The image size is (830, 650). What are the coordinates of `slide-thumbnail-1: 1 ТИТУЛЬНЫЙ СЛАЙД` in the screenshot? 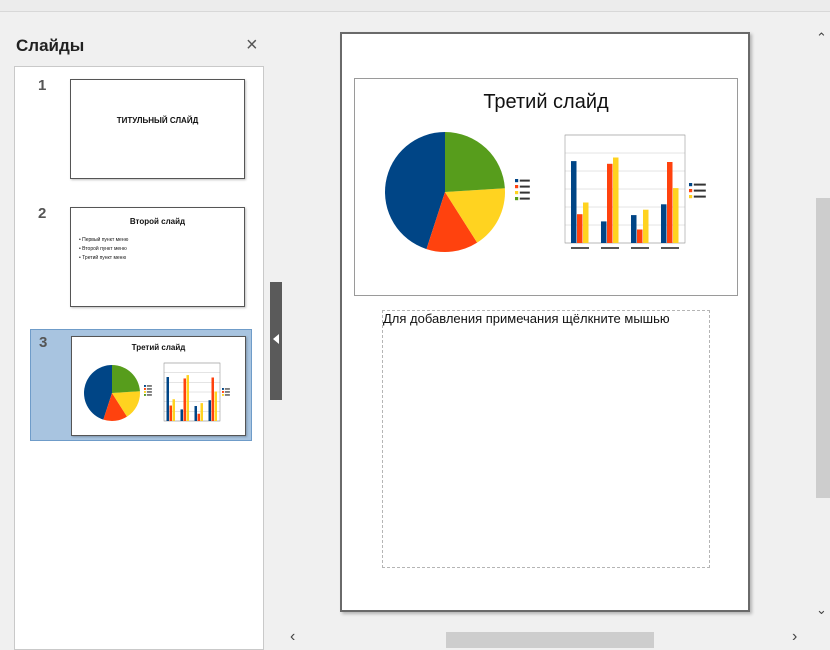 It's located at (141, 129).